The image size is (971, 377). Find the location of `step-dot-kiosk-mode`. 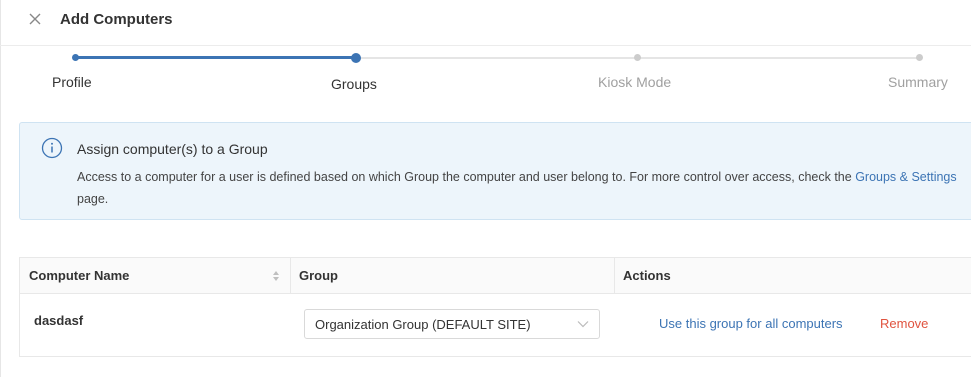

step-dot-kiosk-mode is located at coordinates (637, 57).